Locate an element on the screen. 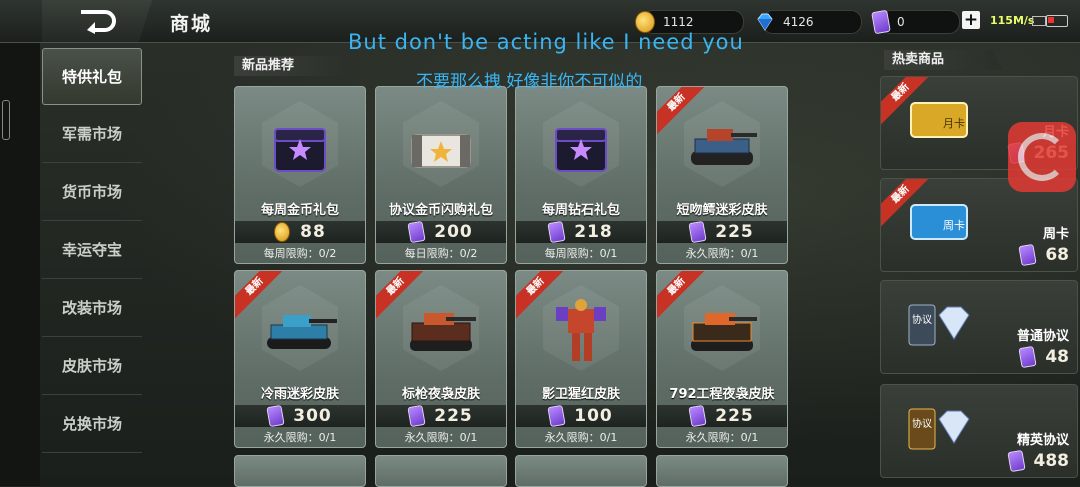 Image resolution: width=1080 pixels, height=487 pixels. diamond-icon is located at coordinates (765, 22).